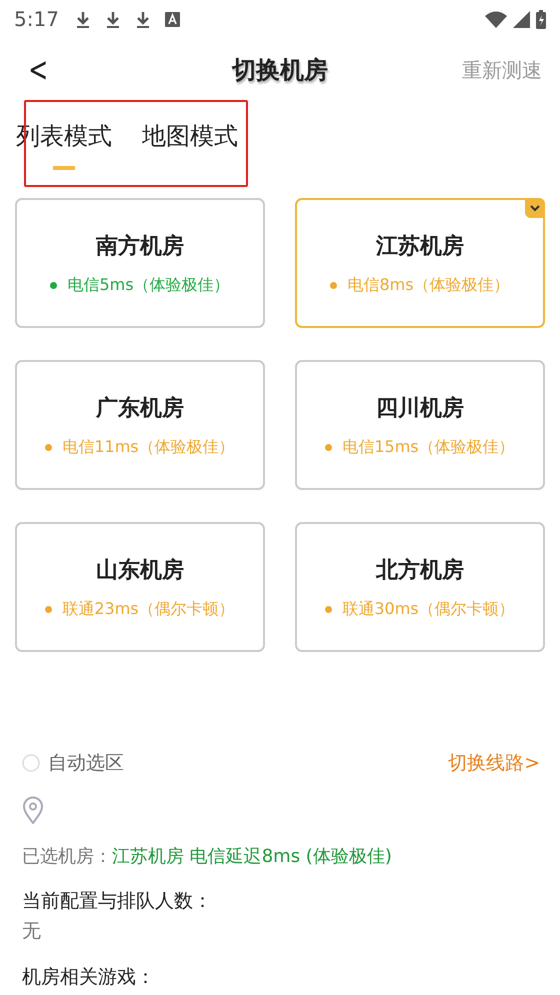  What do you see at coordinates (420, 587) in the screenshot?
I see `room-card: 北方机房 联通30ms（偶尔卡顿）` at bounding box center [420, 587].